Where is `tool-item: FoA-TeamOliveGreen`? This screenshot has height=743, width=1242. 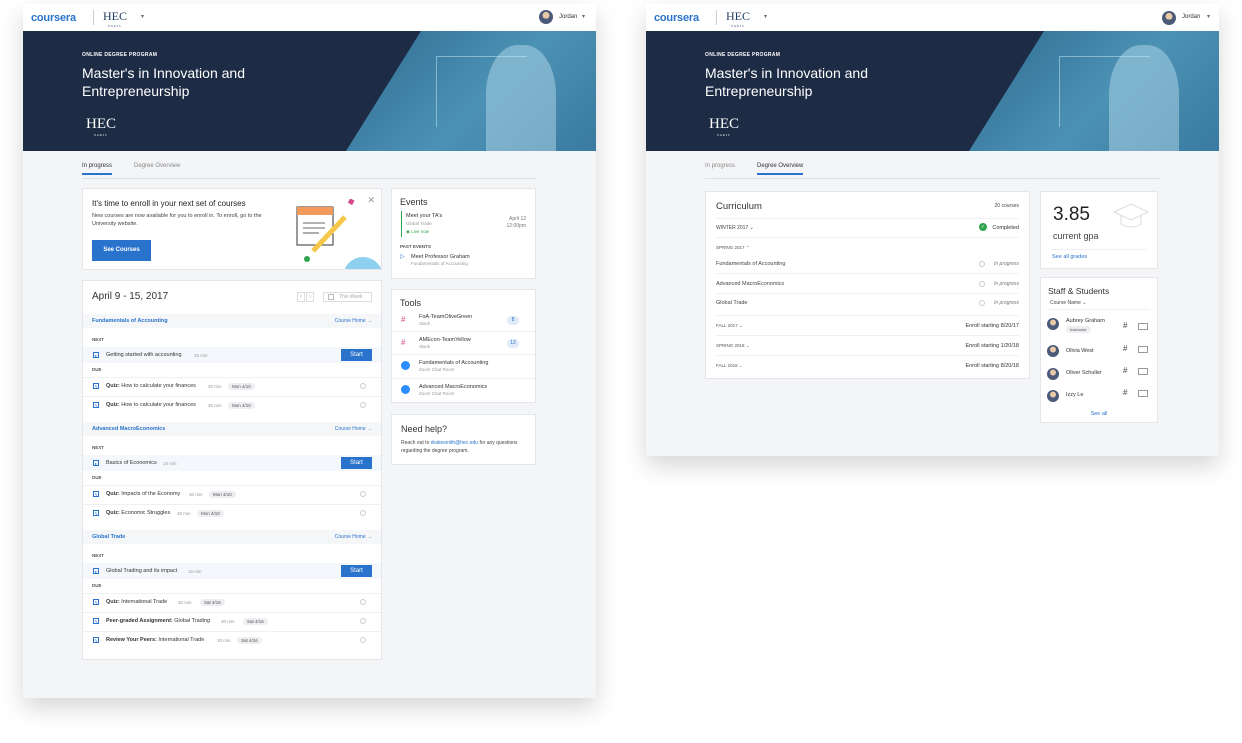 tool-item: FoA-TeamOliveGreen is located at coordinates (445, 317).